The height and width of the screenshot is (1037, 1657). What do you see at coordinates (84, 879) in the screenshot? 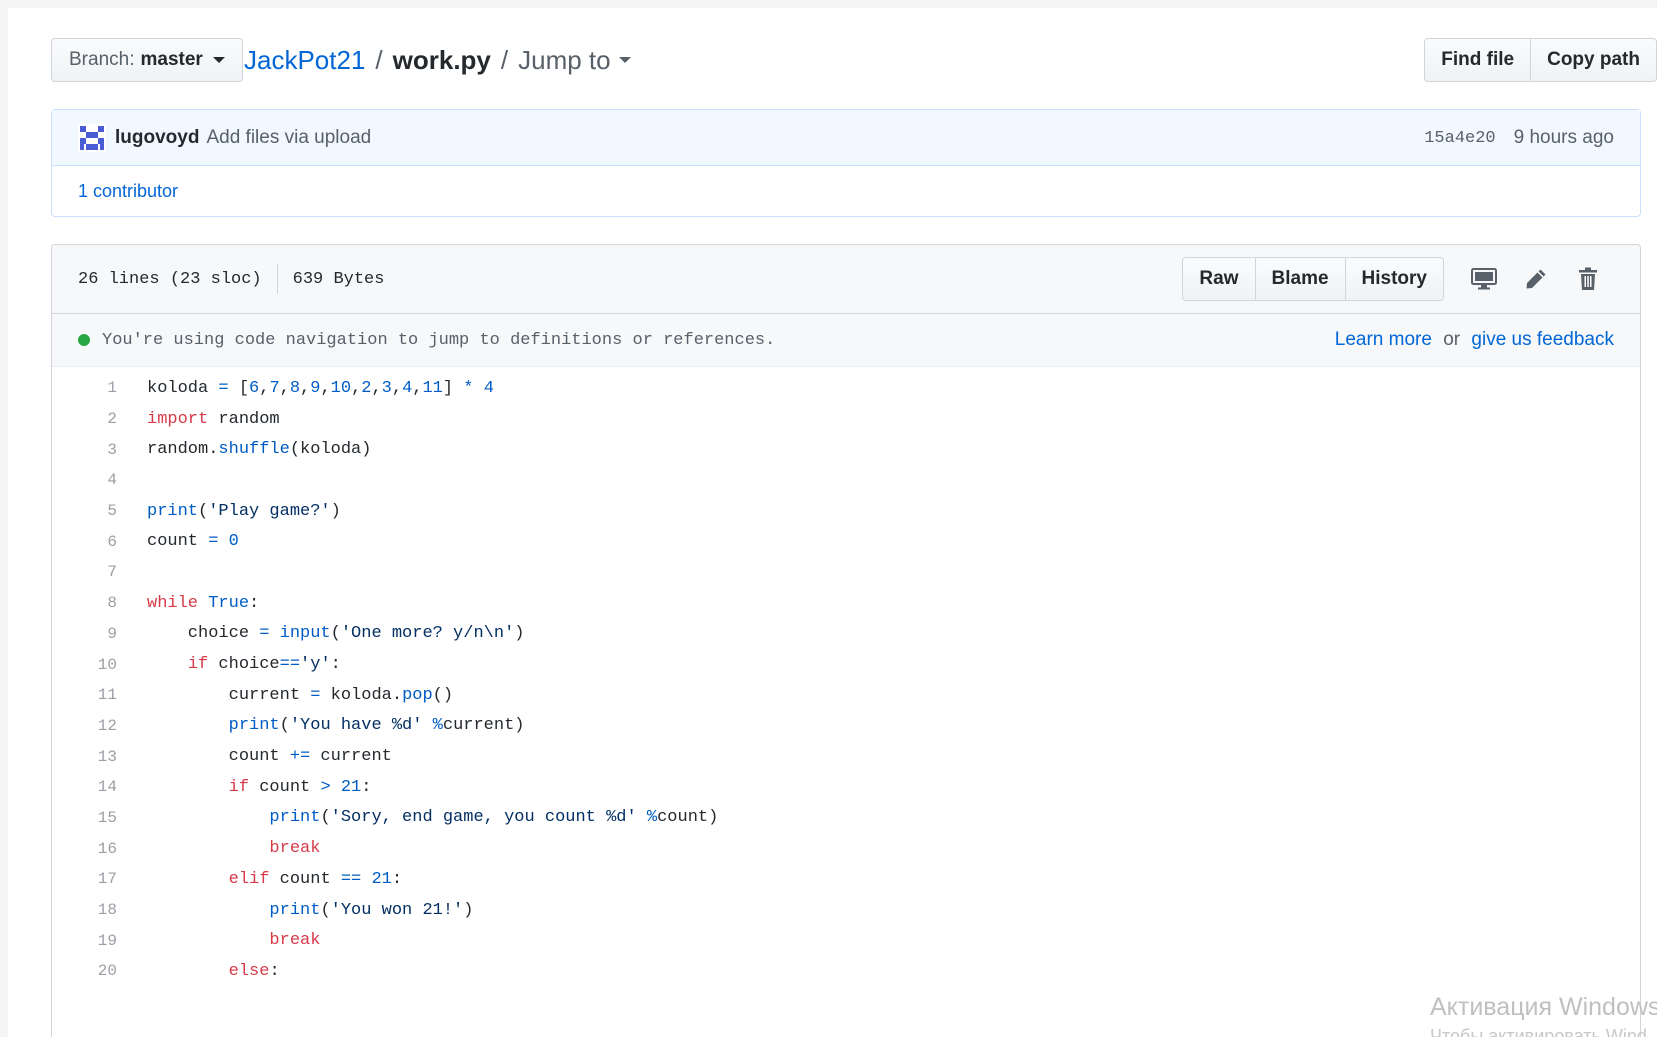
I see `line-number: 17` at bounding box center [84, 879].